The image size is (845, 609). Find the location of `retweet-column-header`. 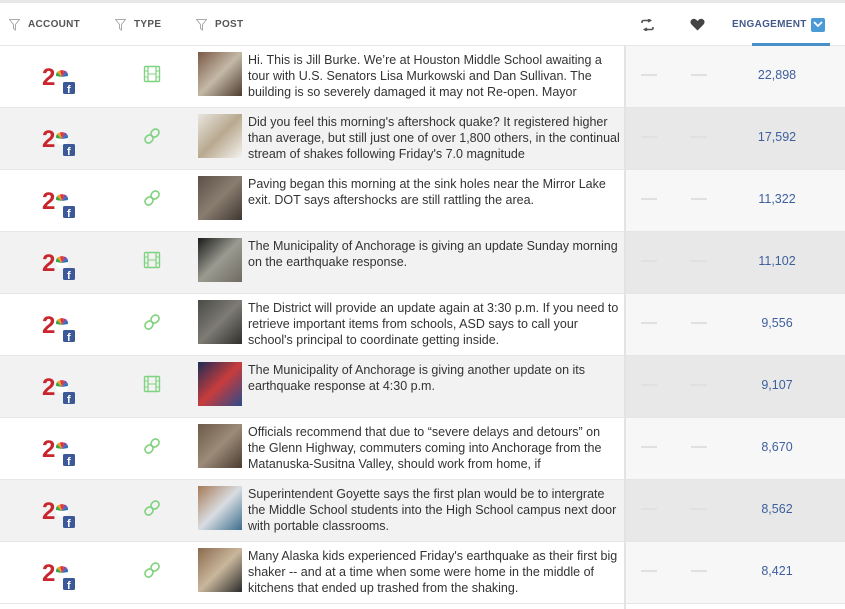

retweet-column-header is located at coordinates (647, 24).